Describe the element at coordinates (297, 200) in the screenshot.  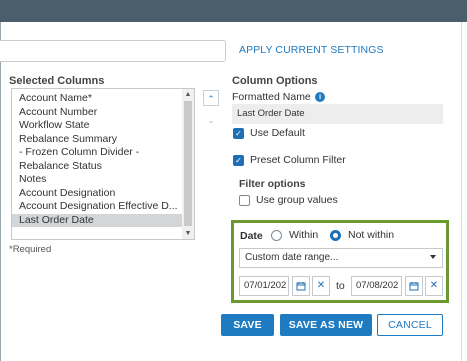
I see `use-group-values-label: Use group values` at that location.